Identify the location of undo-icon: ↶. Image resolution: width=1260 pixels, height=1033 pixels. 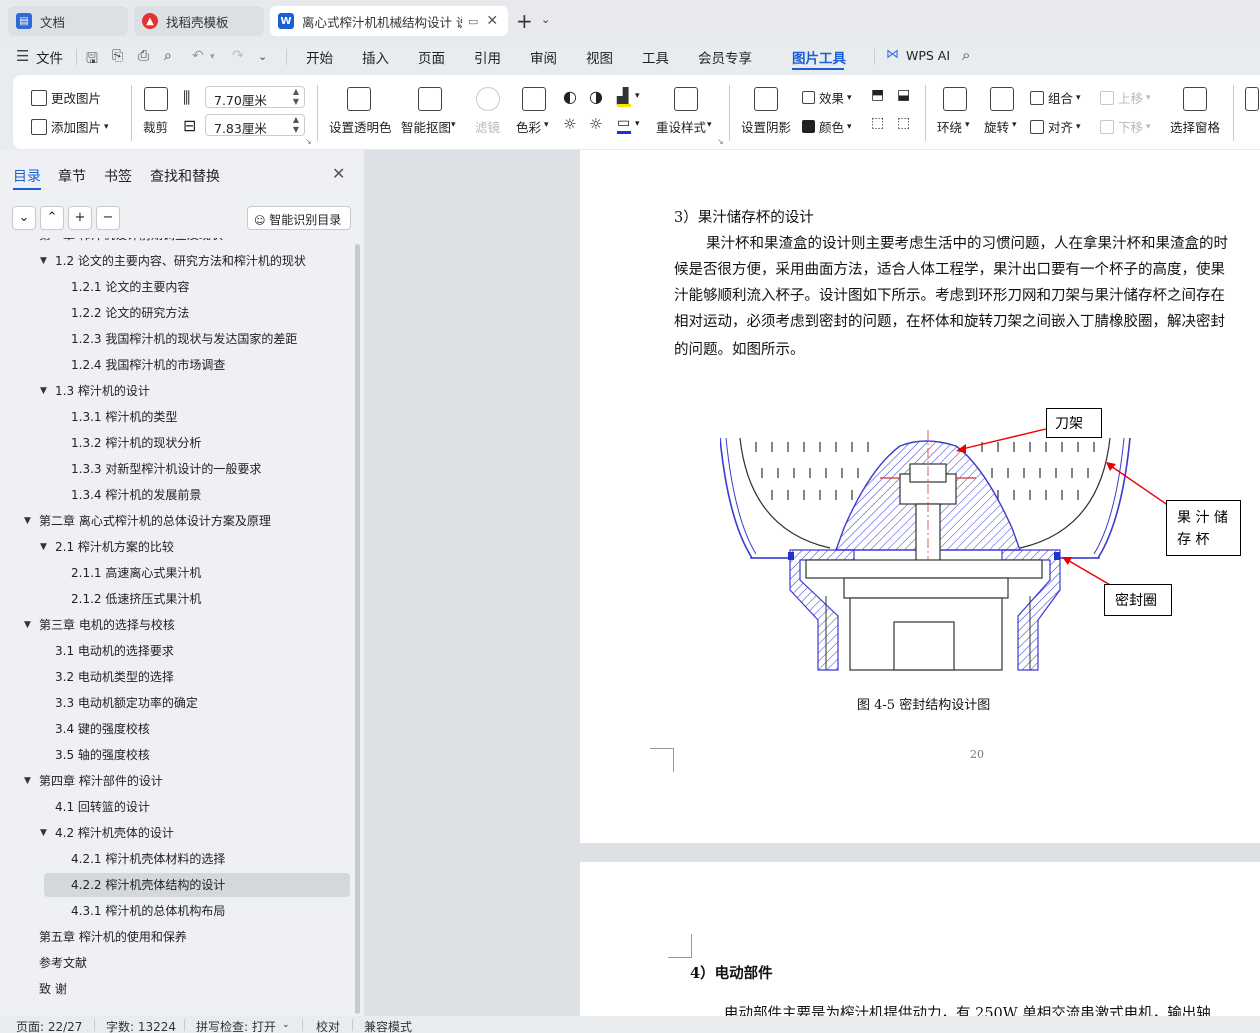
(198, 56).